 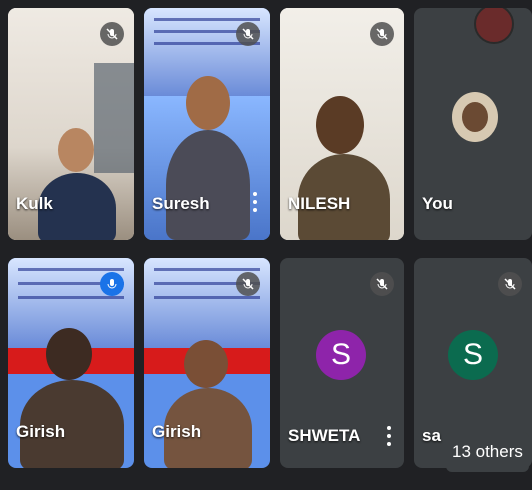 What do you see at coordinates (34, 203) in the screenshot?
I see `participant-name: Kulk` at bounding box center [34, 203].